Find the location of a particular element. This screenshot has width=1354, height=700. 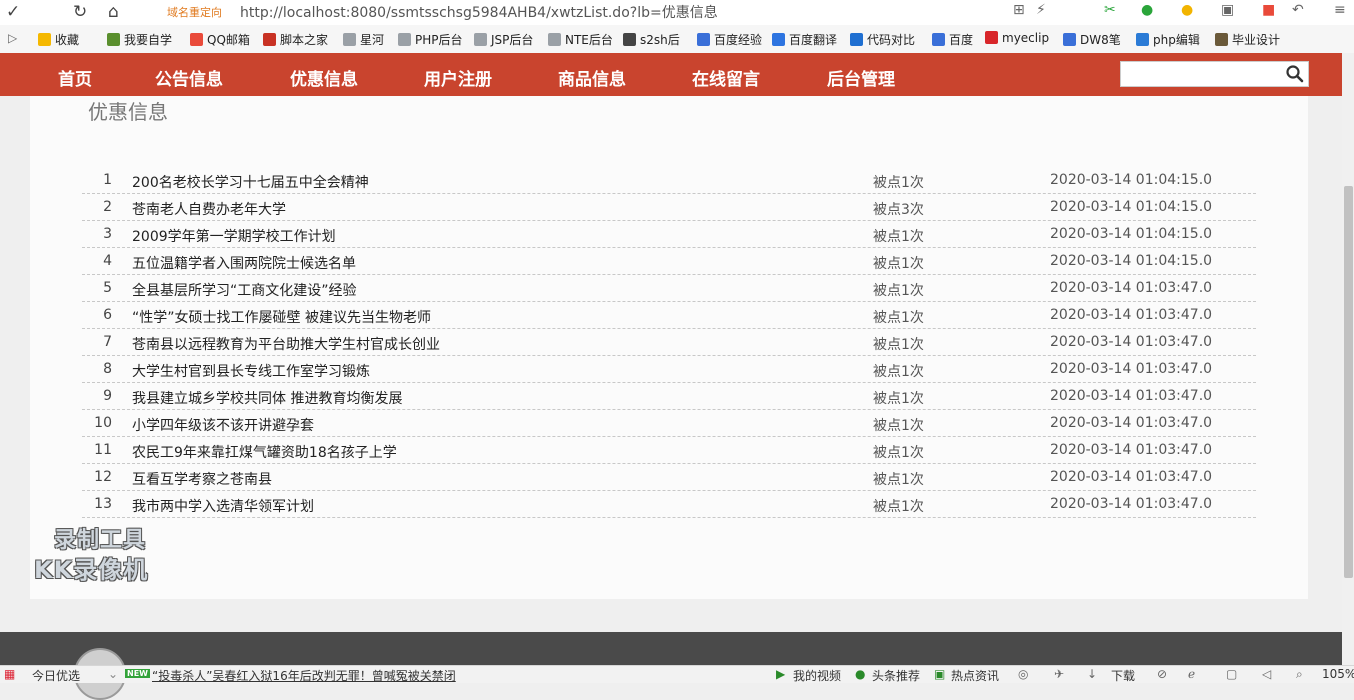

row-number: 5 is located at coordinates (107, 288).